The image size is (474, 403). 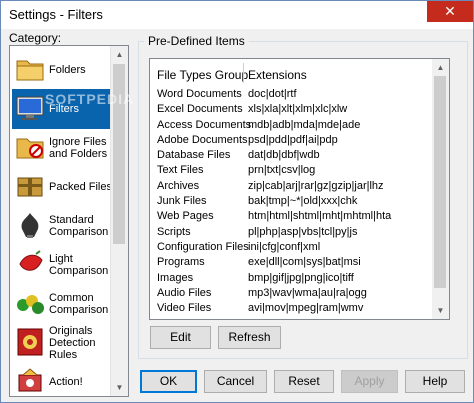 I want to click on file-type-extensions: htm|html|shtml|mht|mhtml|hta, so click(x=320, y=216).